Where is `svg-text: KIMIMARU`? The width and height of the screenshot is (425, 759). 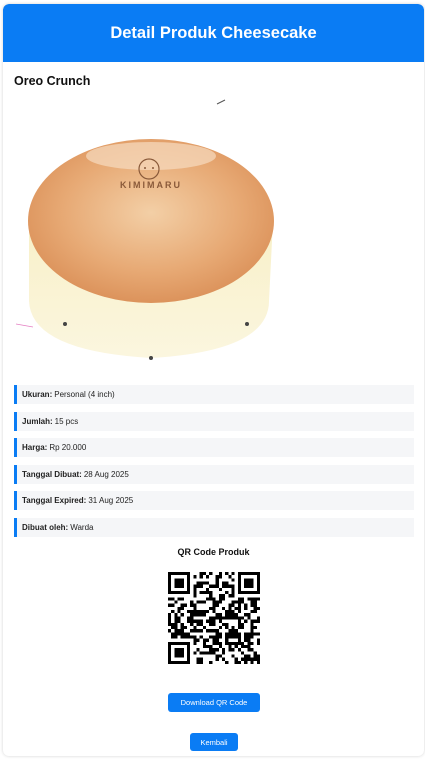 svg-text: KIMIMARU is located at coordinates (151, 185).